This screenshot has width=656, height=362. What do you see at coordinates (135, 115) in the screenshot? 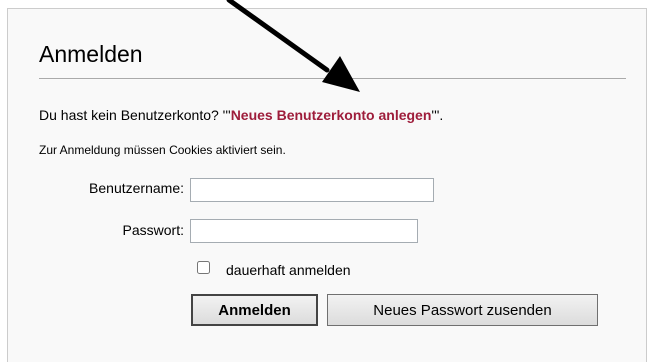
I see `no-account-text: Du hast kein Benutzerkonto? '''` at bounding box center [135, 115].